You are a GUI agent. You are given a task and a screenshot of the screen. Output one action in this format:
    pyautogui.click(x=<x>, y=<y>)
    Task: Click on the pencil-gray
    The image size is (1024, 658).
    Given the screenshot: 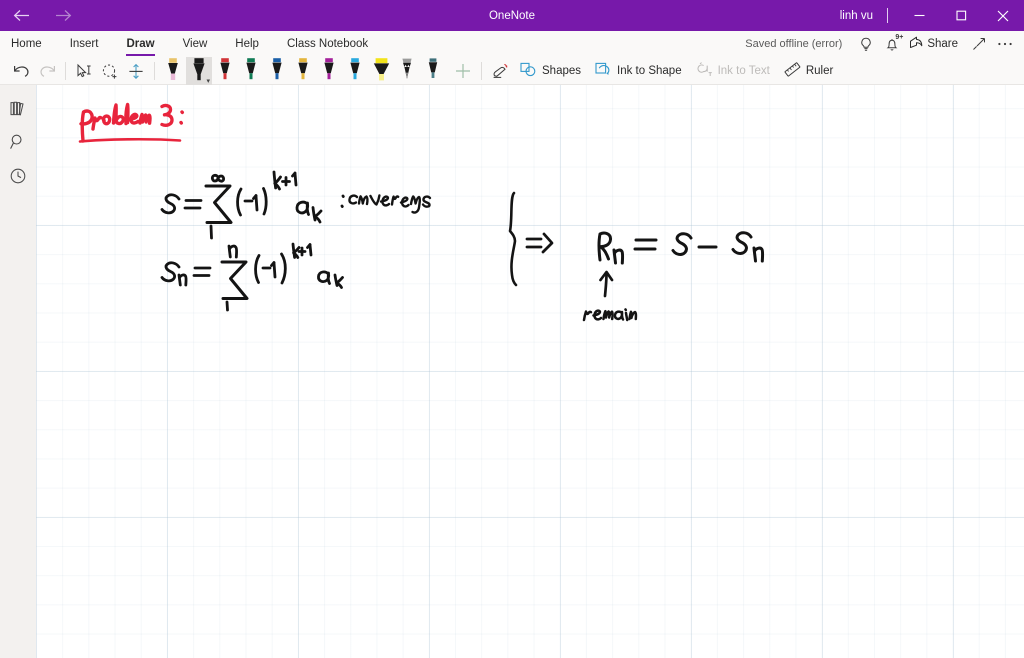 What is the action you would take?
    pyautogui.click(x=407, y=71)
    